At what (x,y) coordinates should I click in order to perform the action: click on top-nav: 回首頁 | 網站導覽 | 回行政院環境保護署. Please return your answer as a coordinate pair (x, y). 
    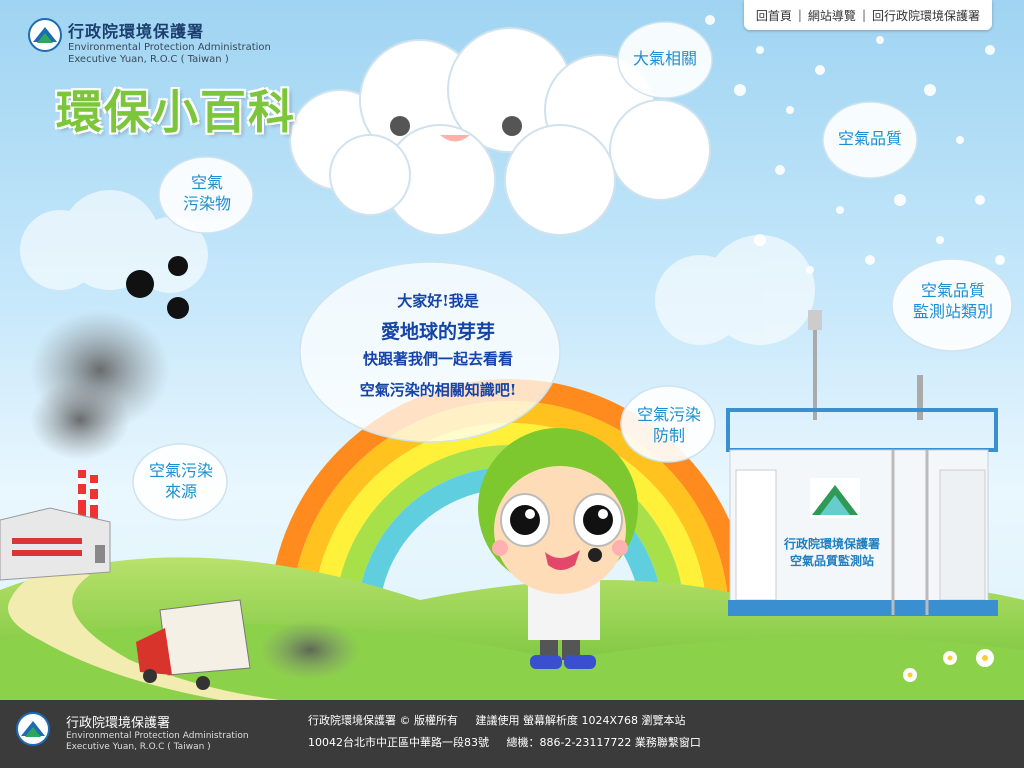
    Looking at the image, I should click on (867, 15).